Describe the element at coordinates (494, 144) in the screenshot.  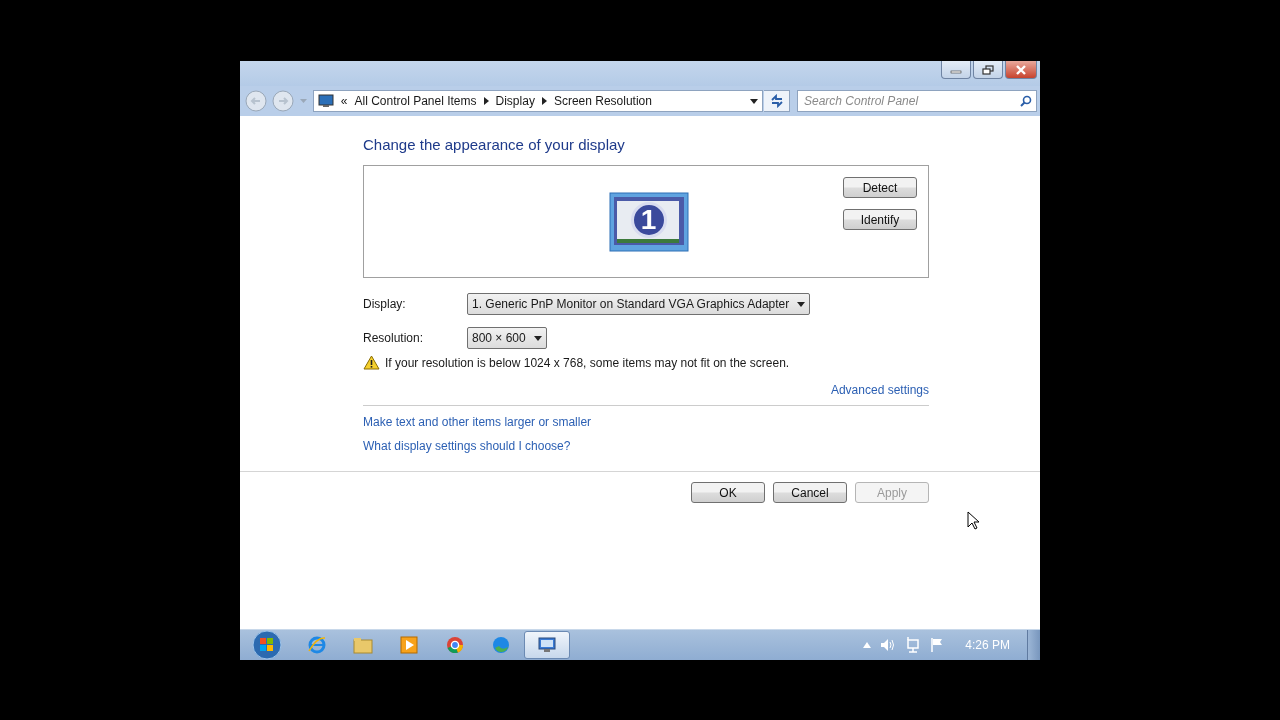
I see `page-heading: Change the appearance of your display` at that location.